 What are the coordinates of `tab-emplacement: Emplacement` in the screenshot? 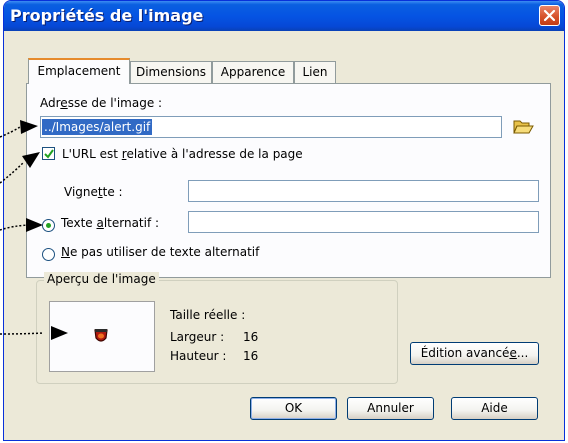 It's located at (79, 71).